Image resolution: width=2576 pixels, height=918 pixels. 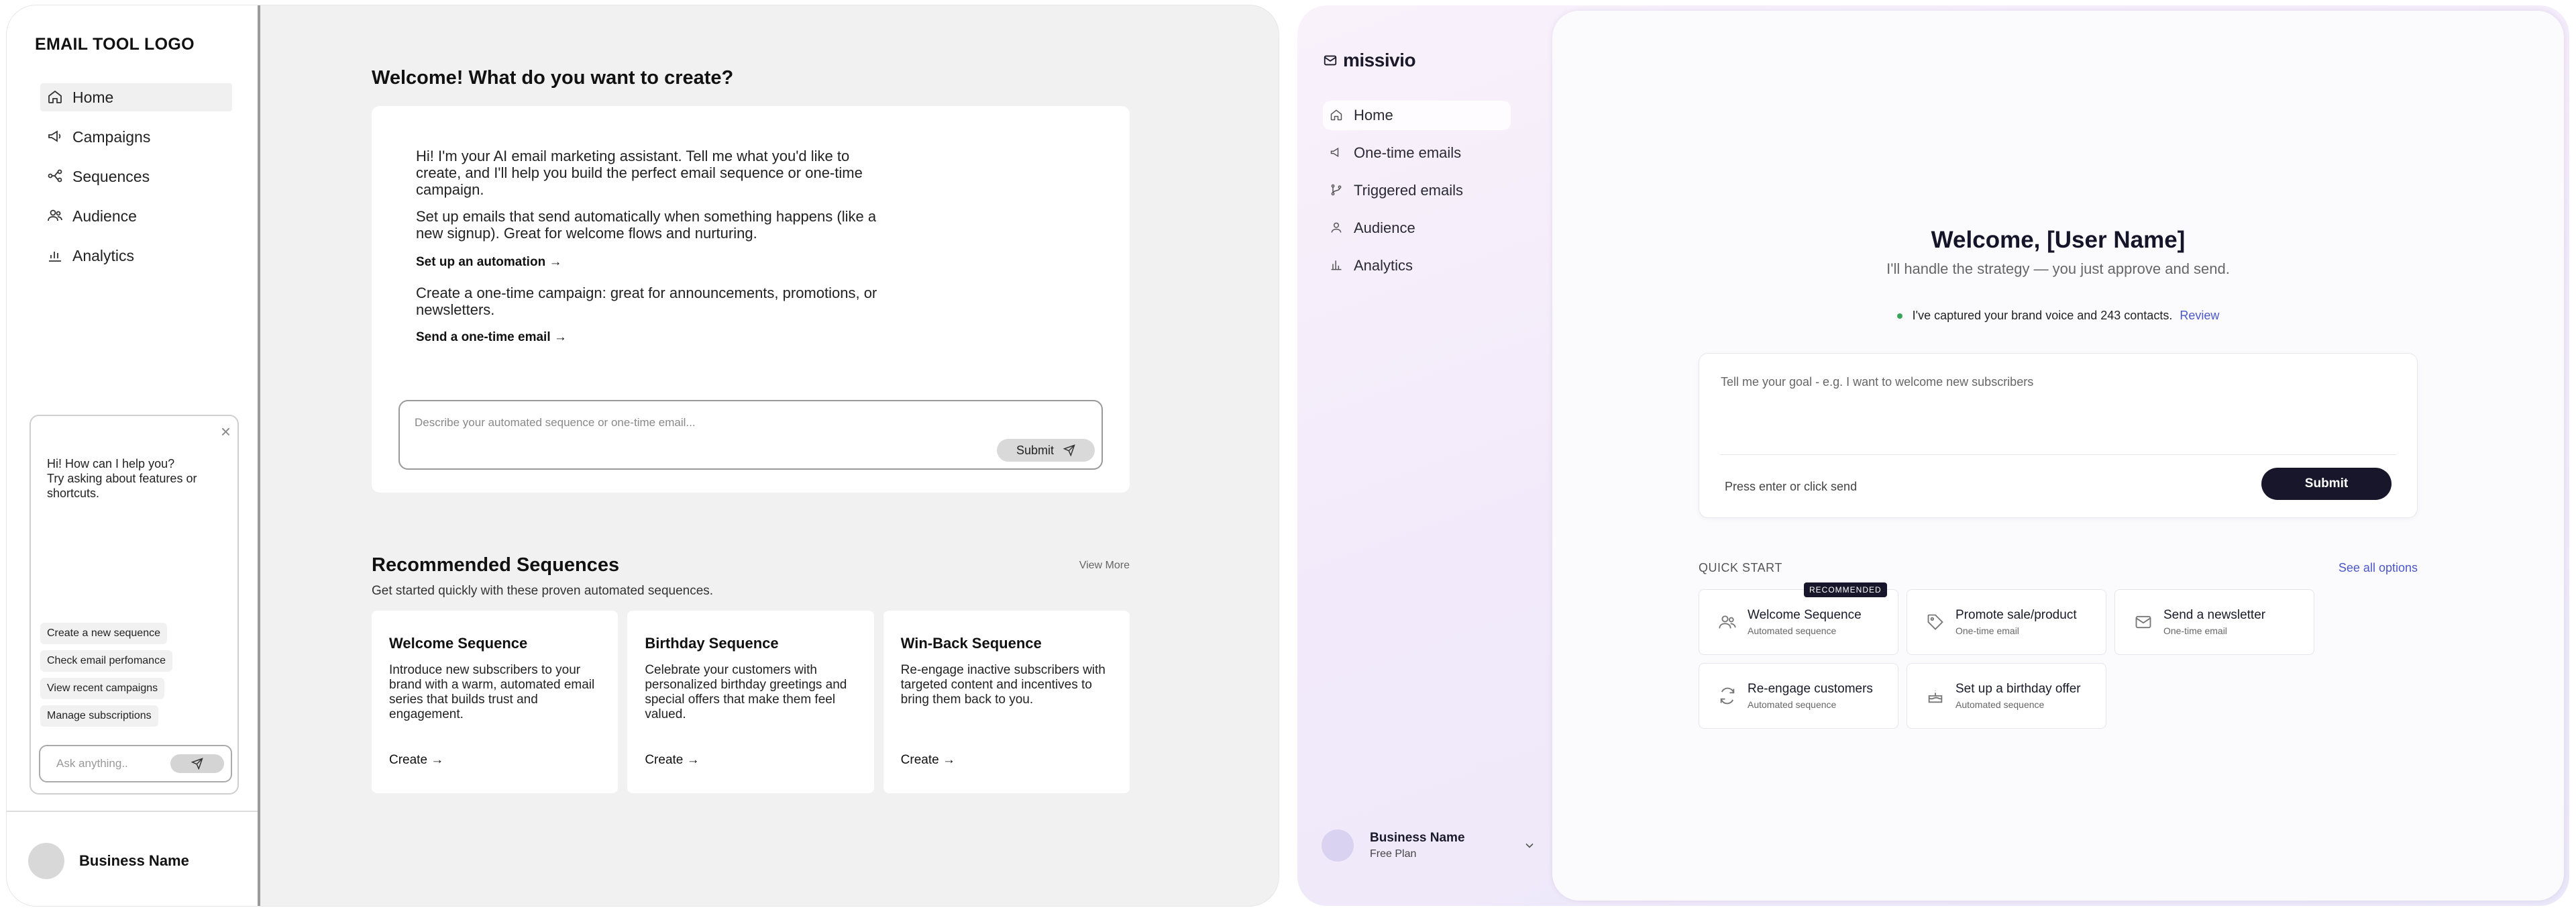 I want to click on tag-icon, so click(x=1935, y=622).